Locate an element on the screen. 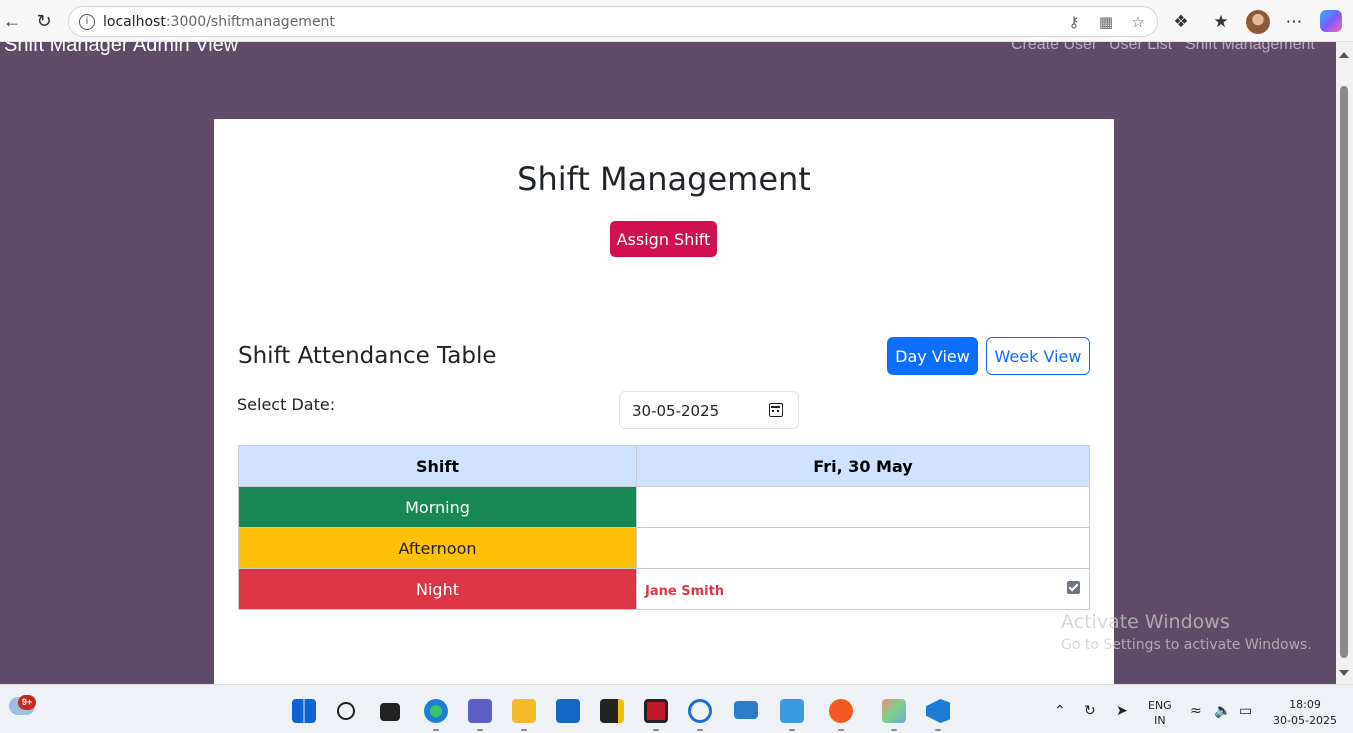 This screenshot has width=1353, height=733. notepad-running-indicator is located at coordinates (792, 730).